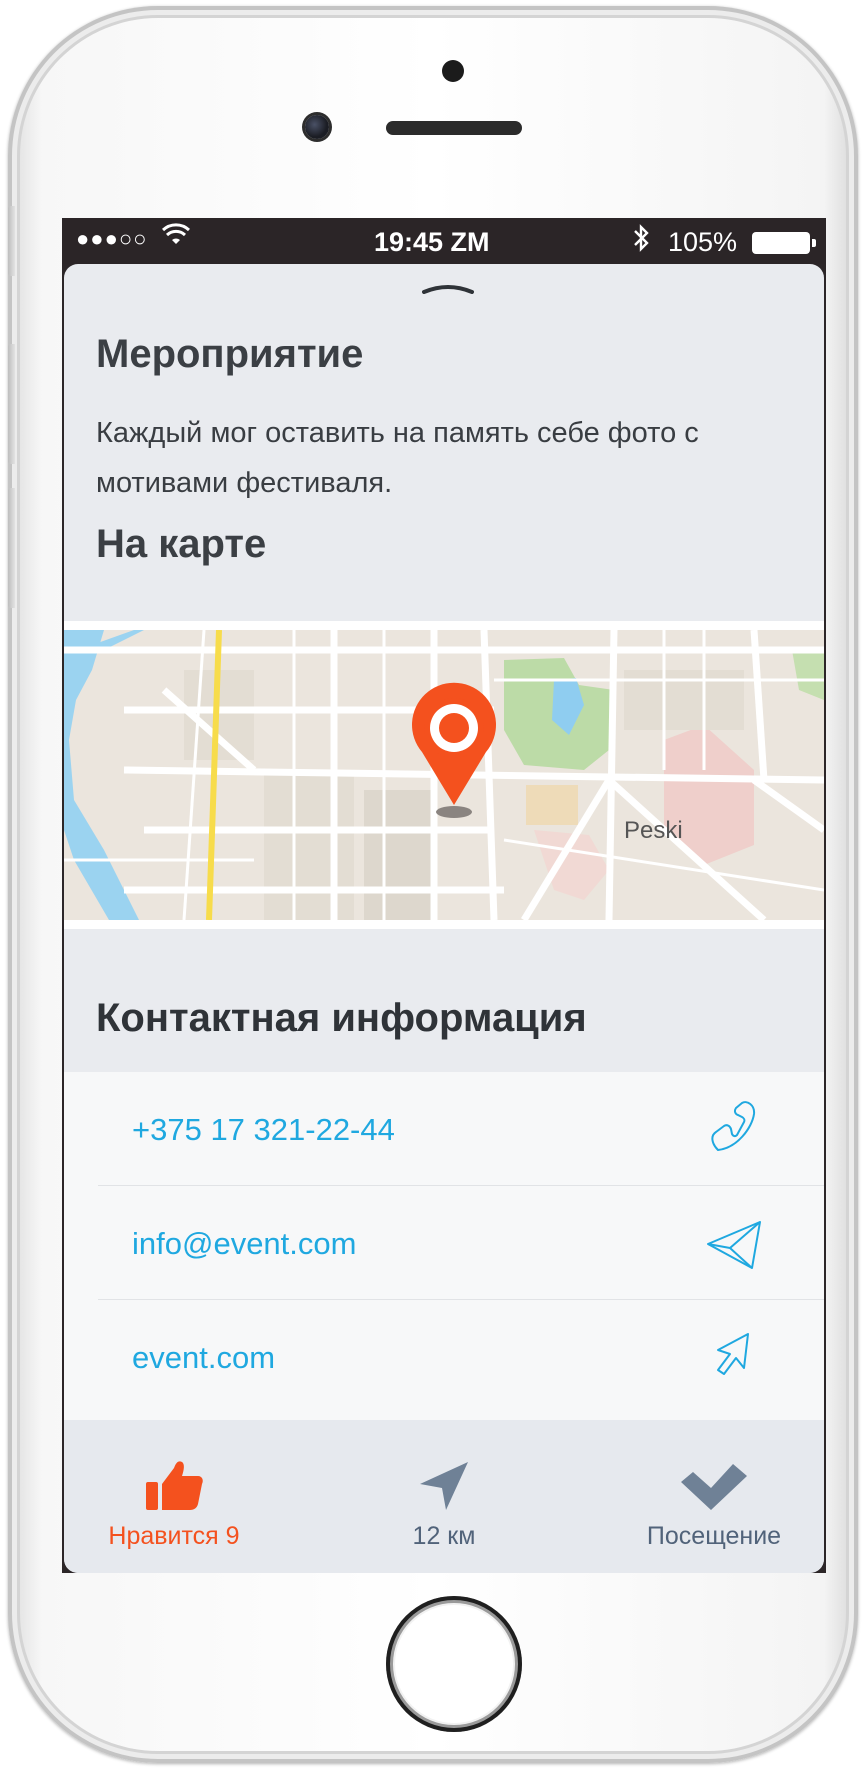  I want to click on proximity-sensor, so click(453, 71).